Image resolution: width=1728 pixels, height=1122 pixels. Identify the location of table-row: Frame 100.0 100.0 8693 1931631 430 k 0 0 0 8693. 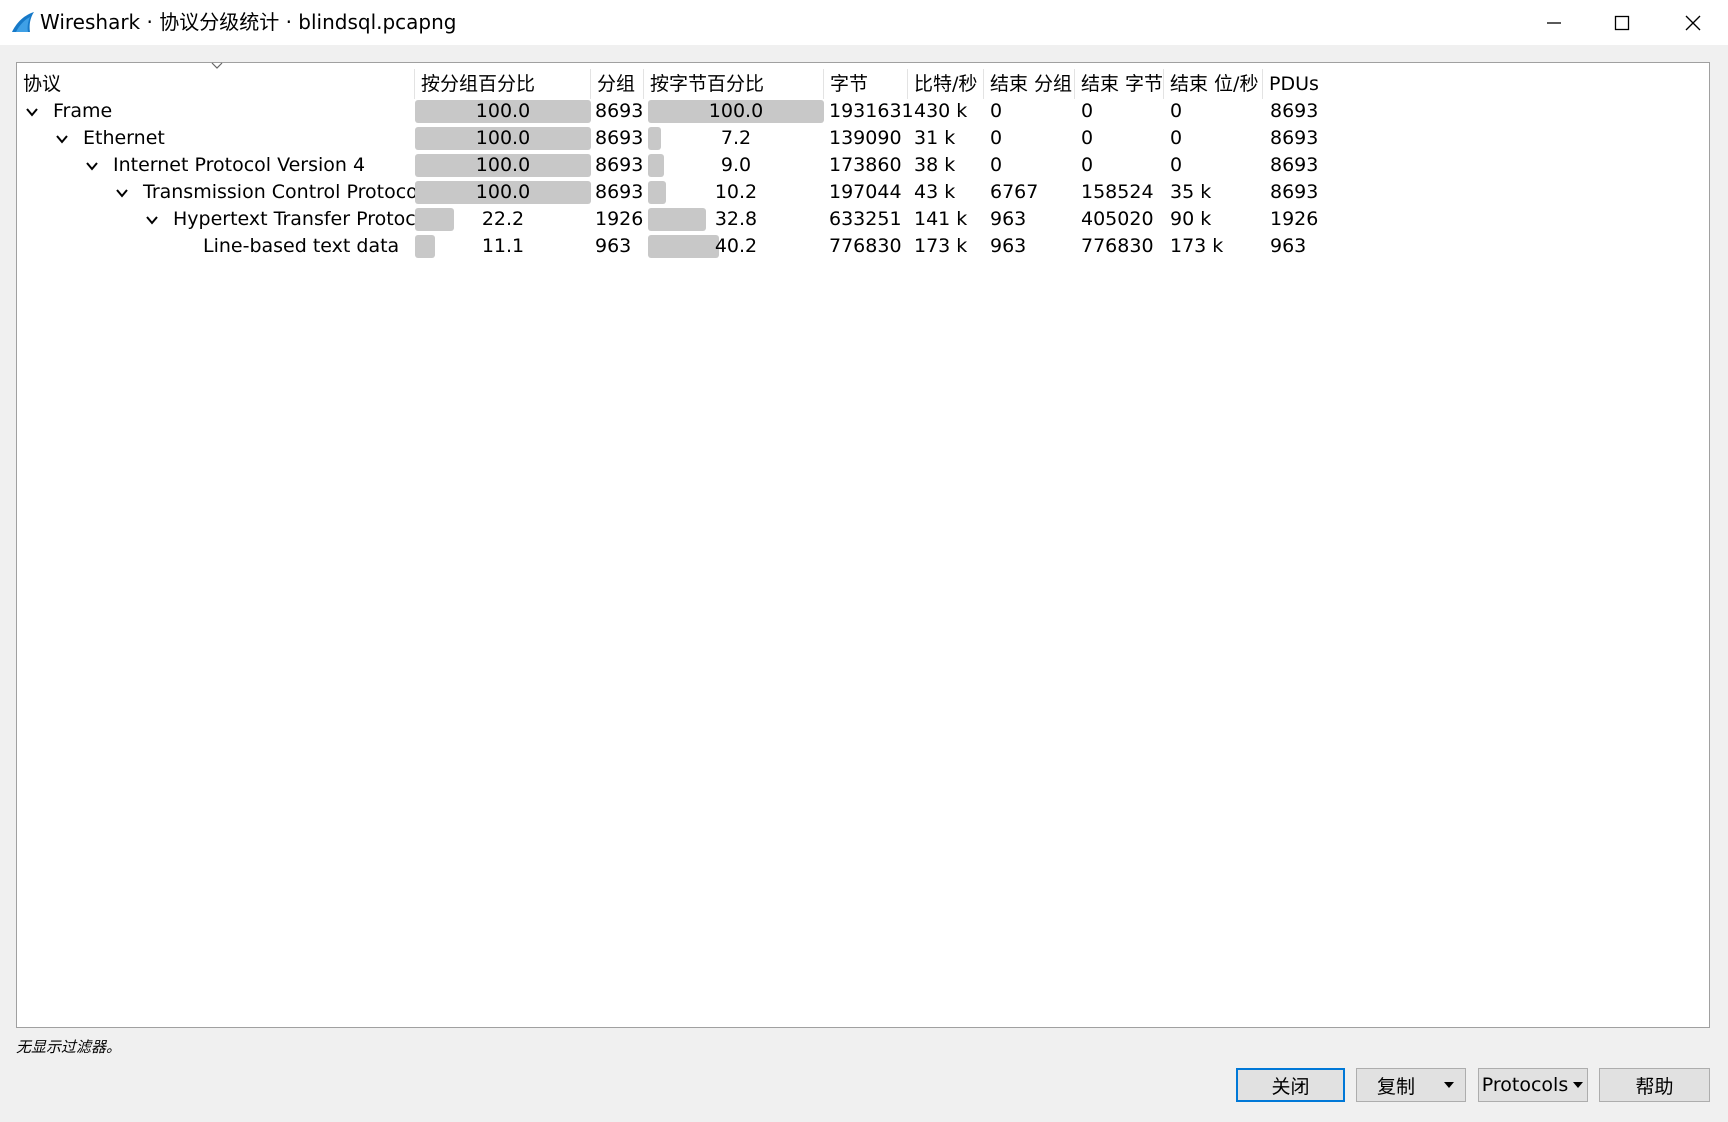
(863, 111).